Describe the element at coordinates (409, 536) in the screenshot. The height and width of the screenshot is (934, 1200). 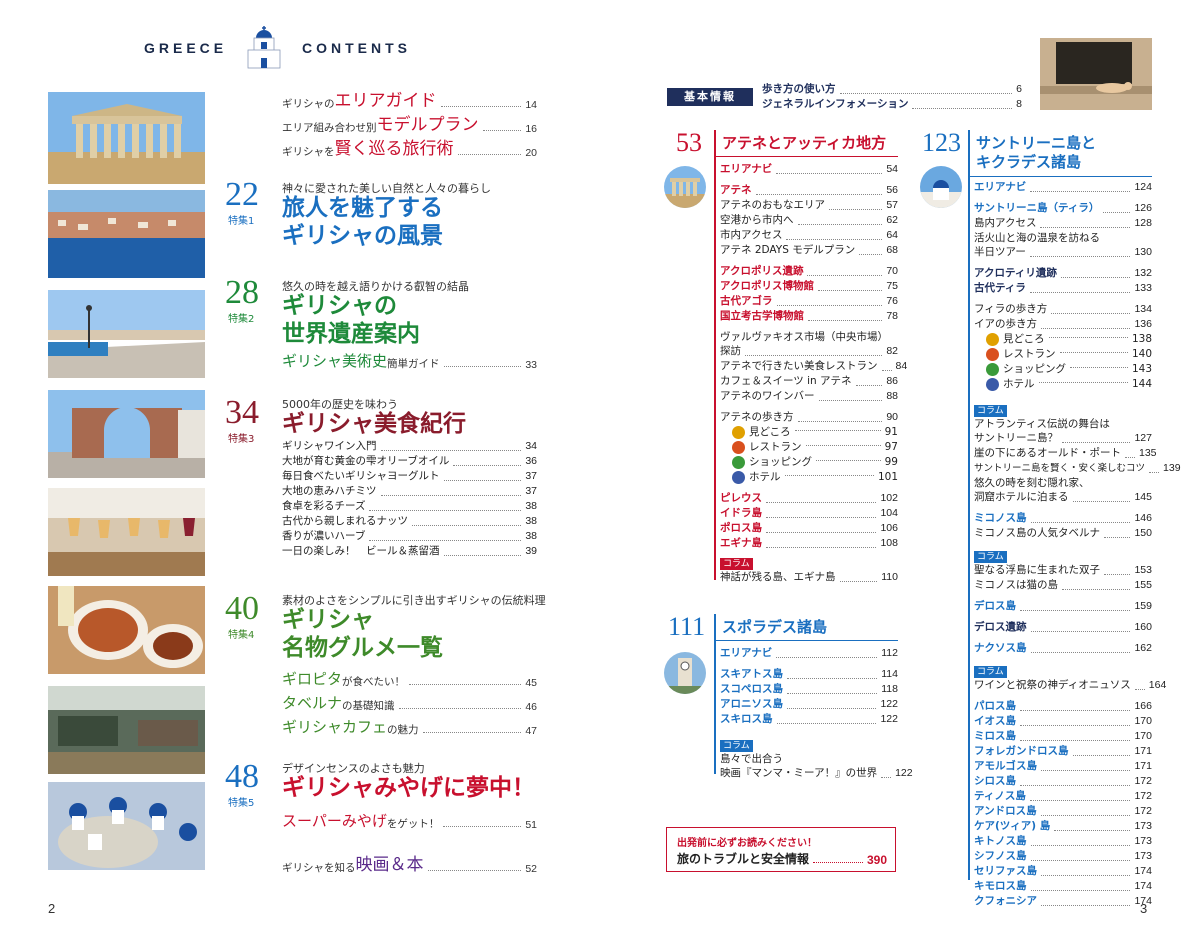
I see `toc-item: 香りが濃いハーブ 38` at that location.